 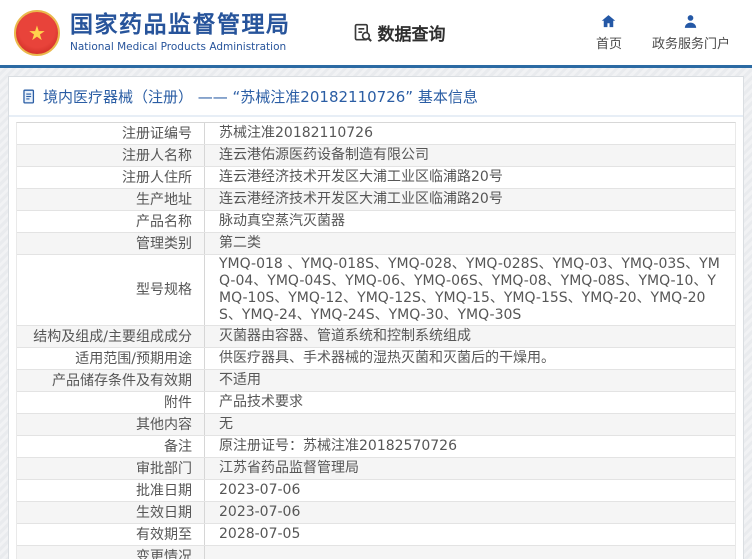 I want to click on nav-item-gov-portal: 政务服务门户, so click(x=691, y=32).